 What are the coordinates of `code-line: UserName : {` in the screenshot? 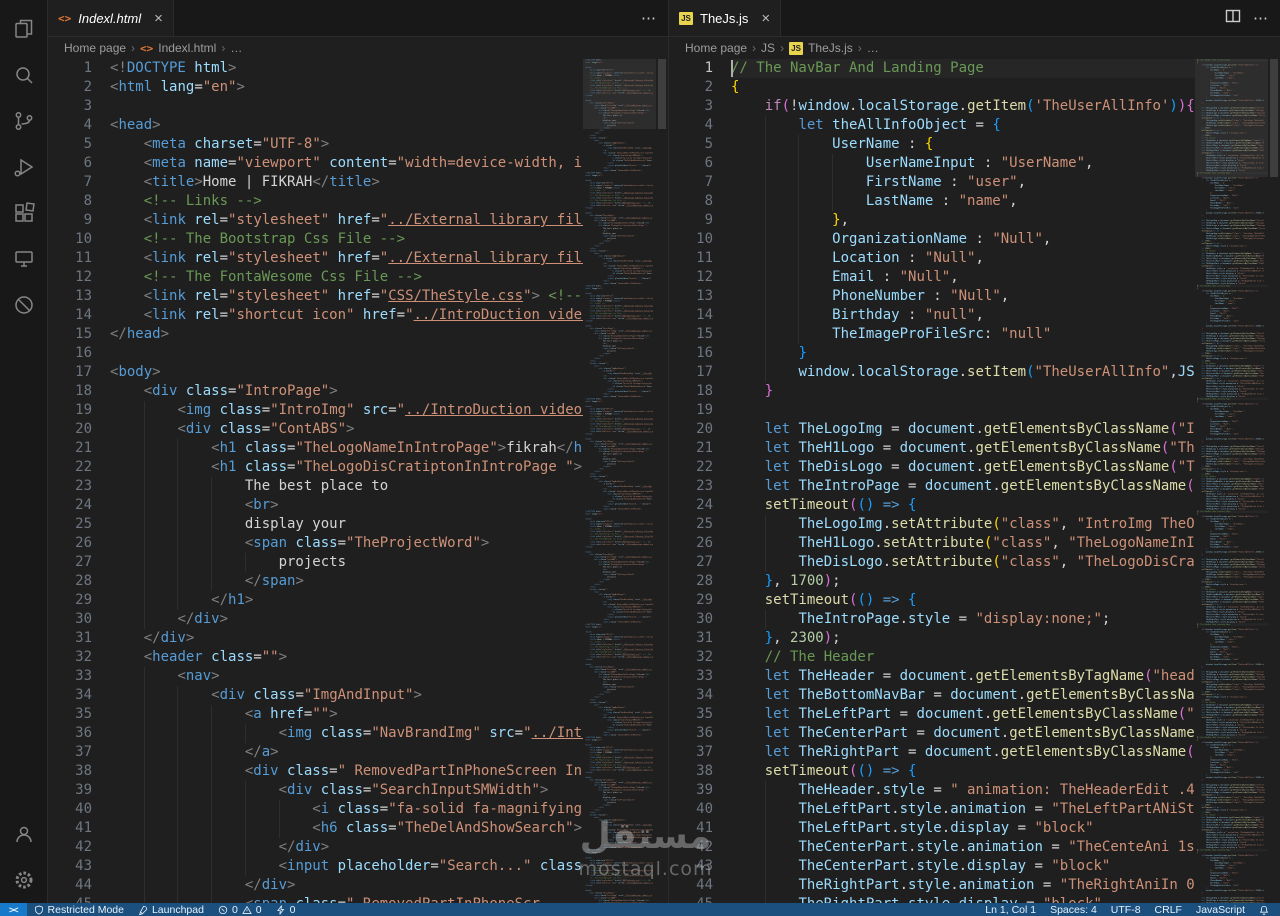 It's located at (963, 144).